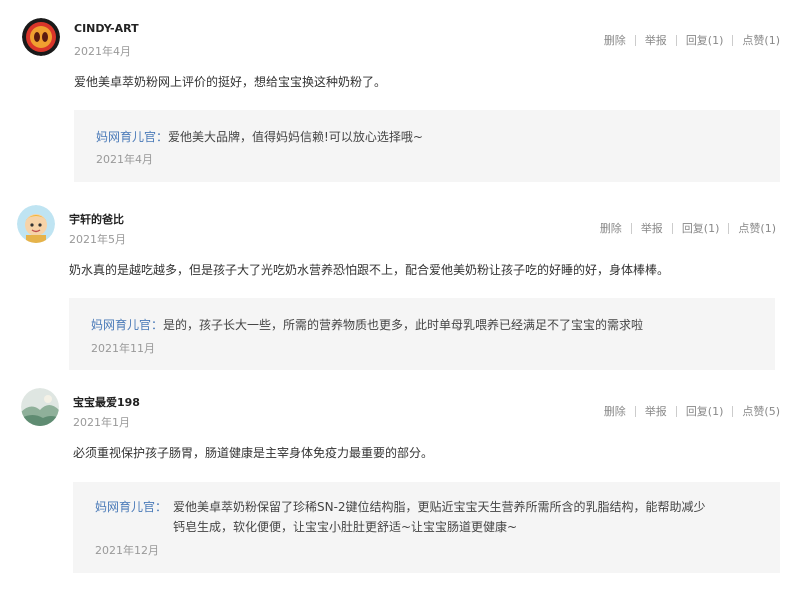 This screenshot has height=594, width=800. Describe the element at coordinates (403, 325) in the screenshot. I see `reply-text: 是的，孩子长大一些，所需的营养物质也更多，此时单母乳喂养已经满足不了宝宝的需求啦` at that location.